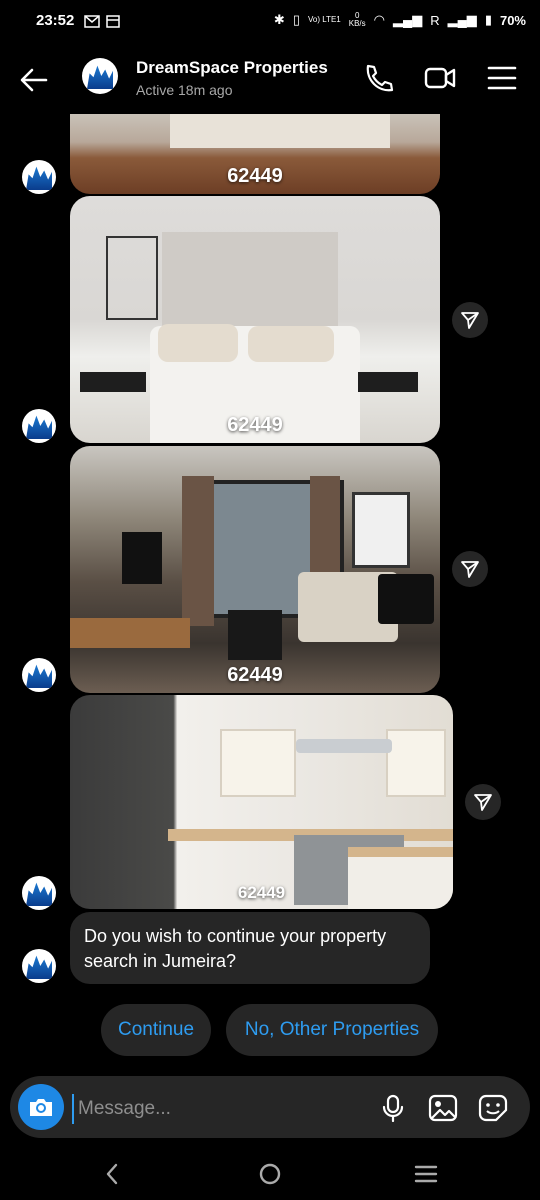 This screenshot has width=540, height=1200. I want to click on chat-title: DreamSpace Properties, so click(232, 68).